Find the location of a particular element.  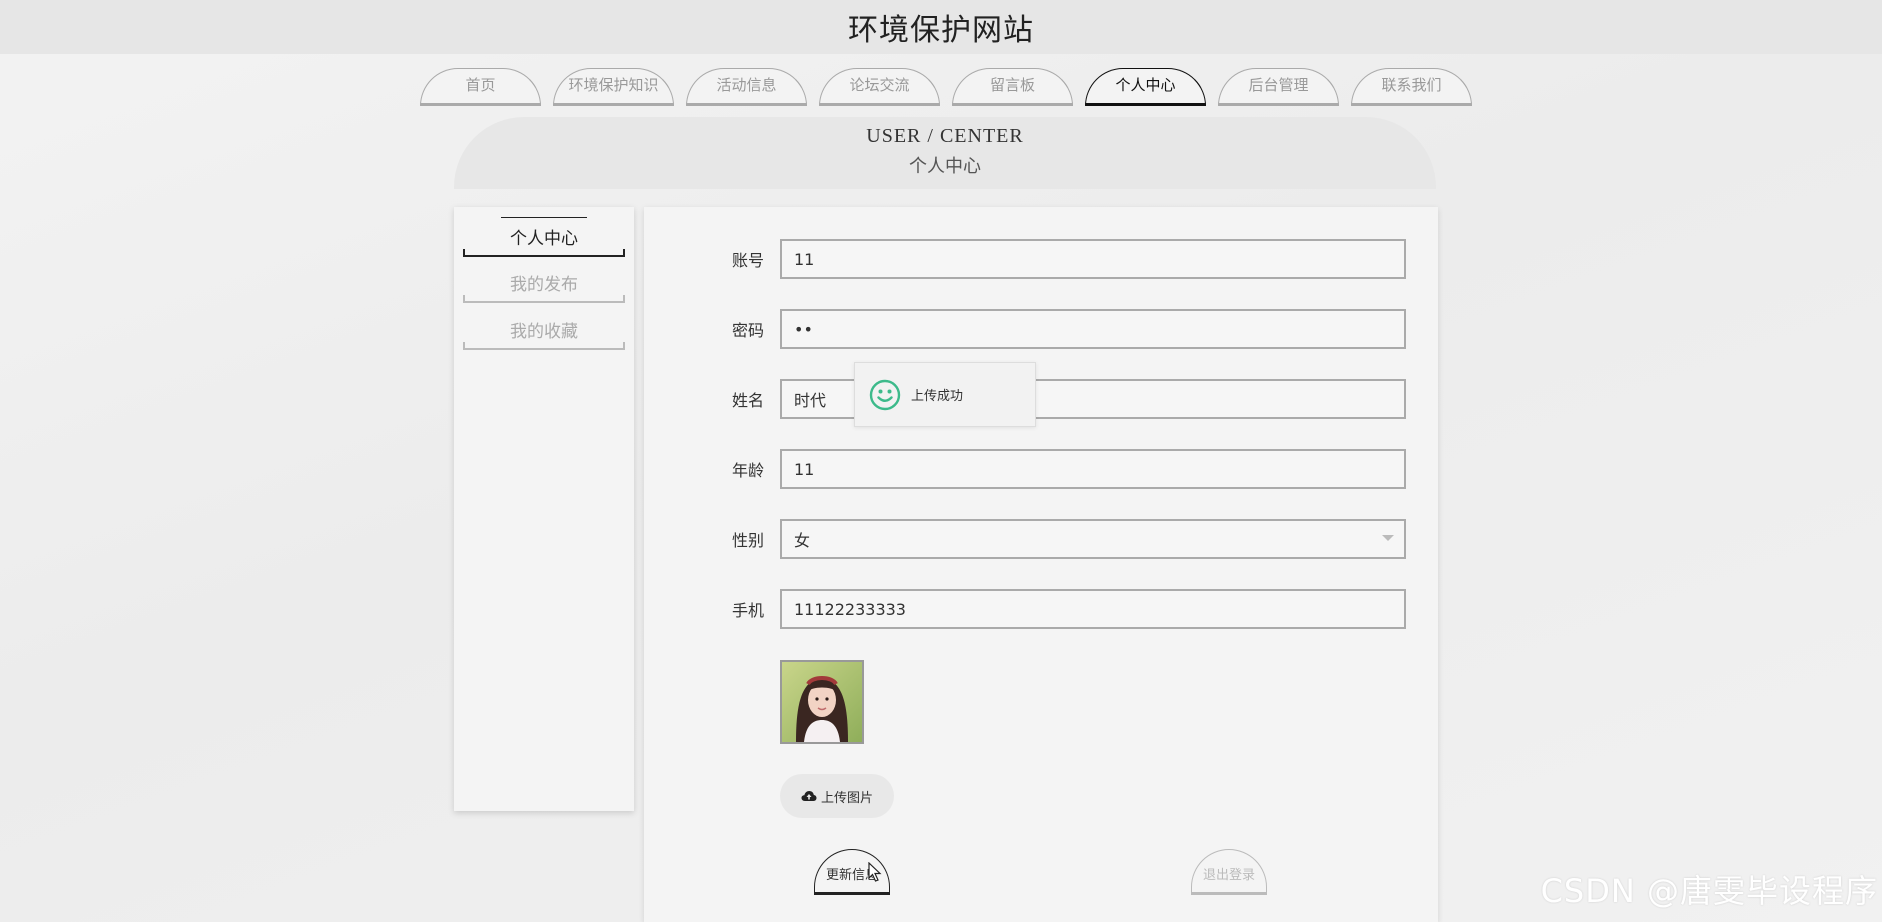

password-input is located at coordinates (1093, 329).